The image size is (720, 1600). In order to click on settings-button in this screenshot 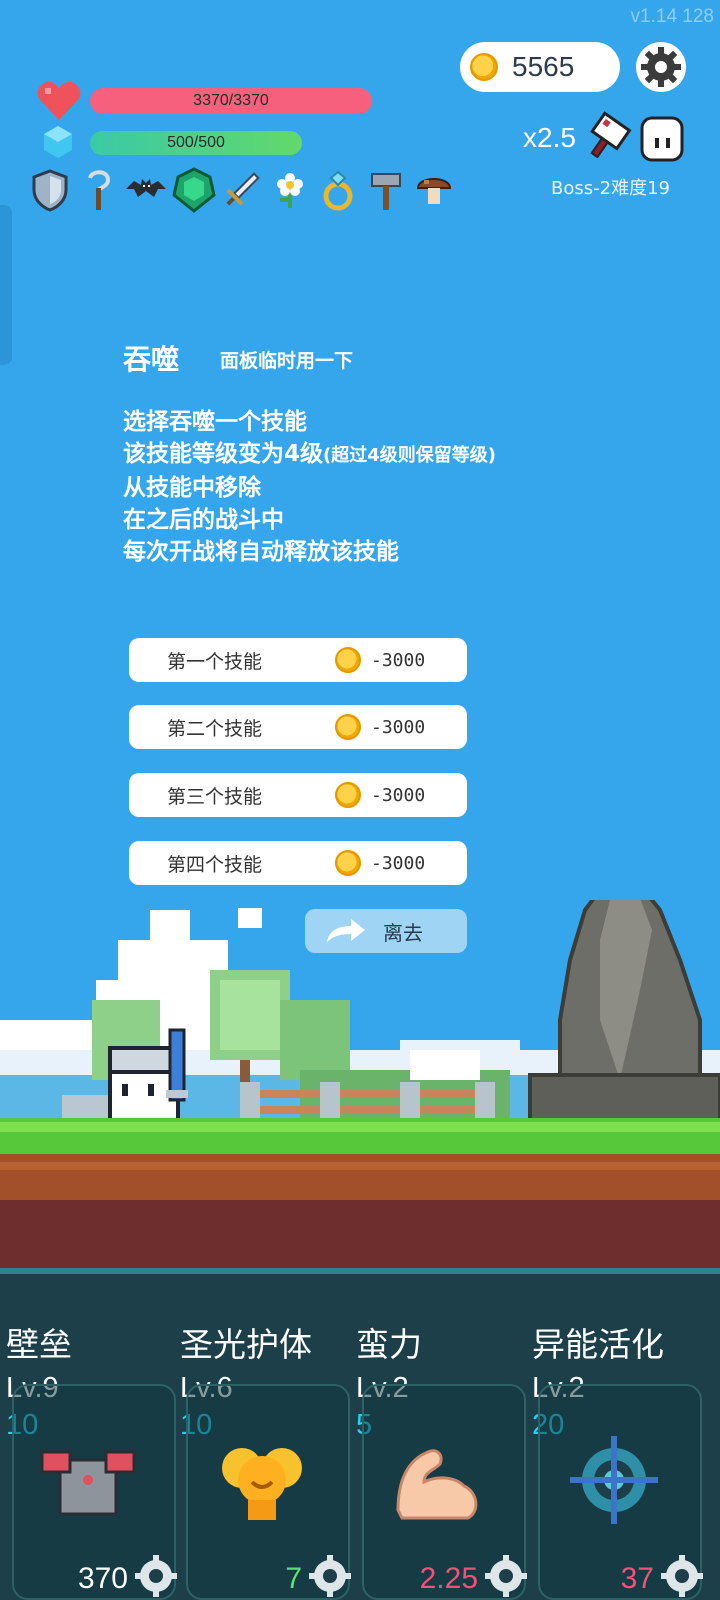, I will do `click(661, 67)`.